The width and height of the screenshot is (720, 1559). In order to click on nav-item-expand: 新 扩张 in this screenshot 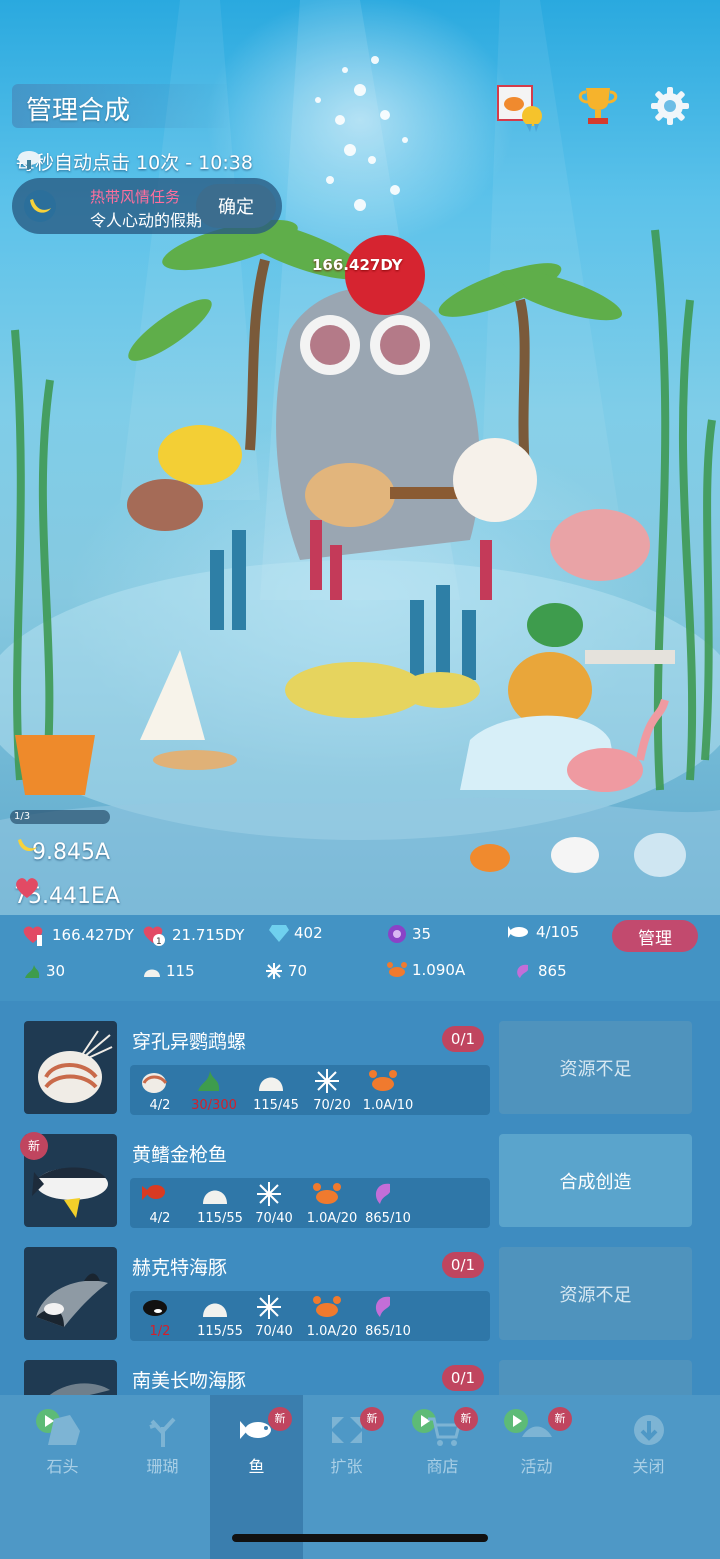, I will do `click(346, 1445)`.